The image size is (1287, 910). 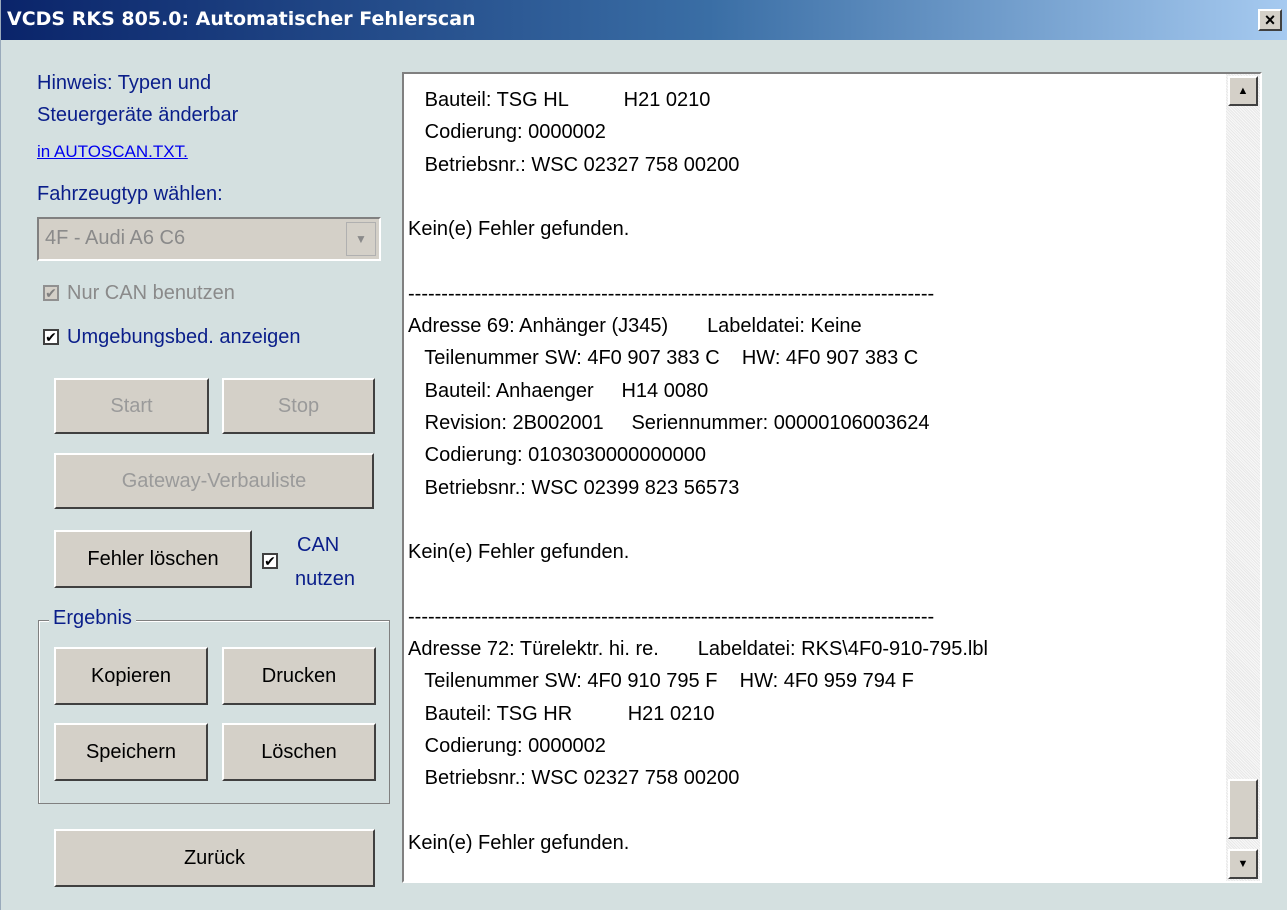 I want to click on log-line: Betriebsnr.: WSC 02399 823 56573, so click(x=574, y=487).